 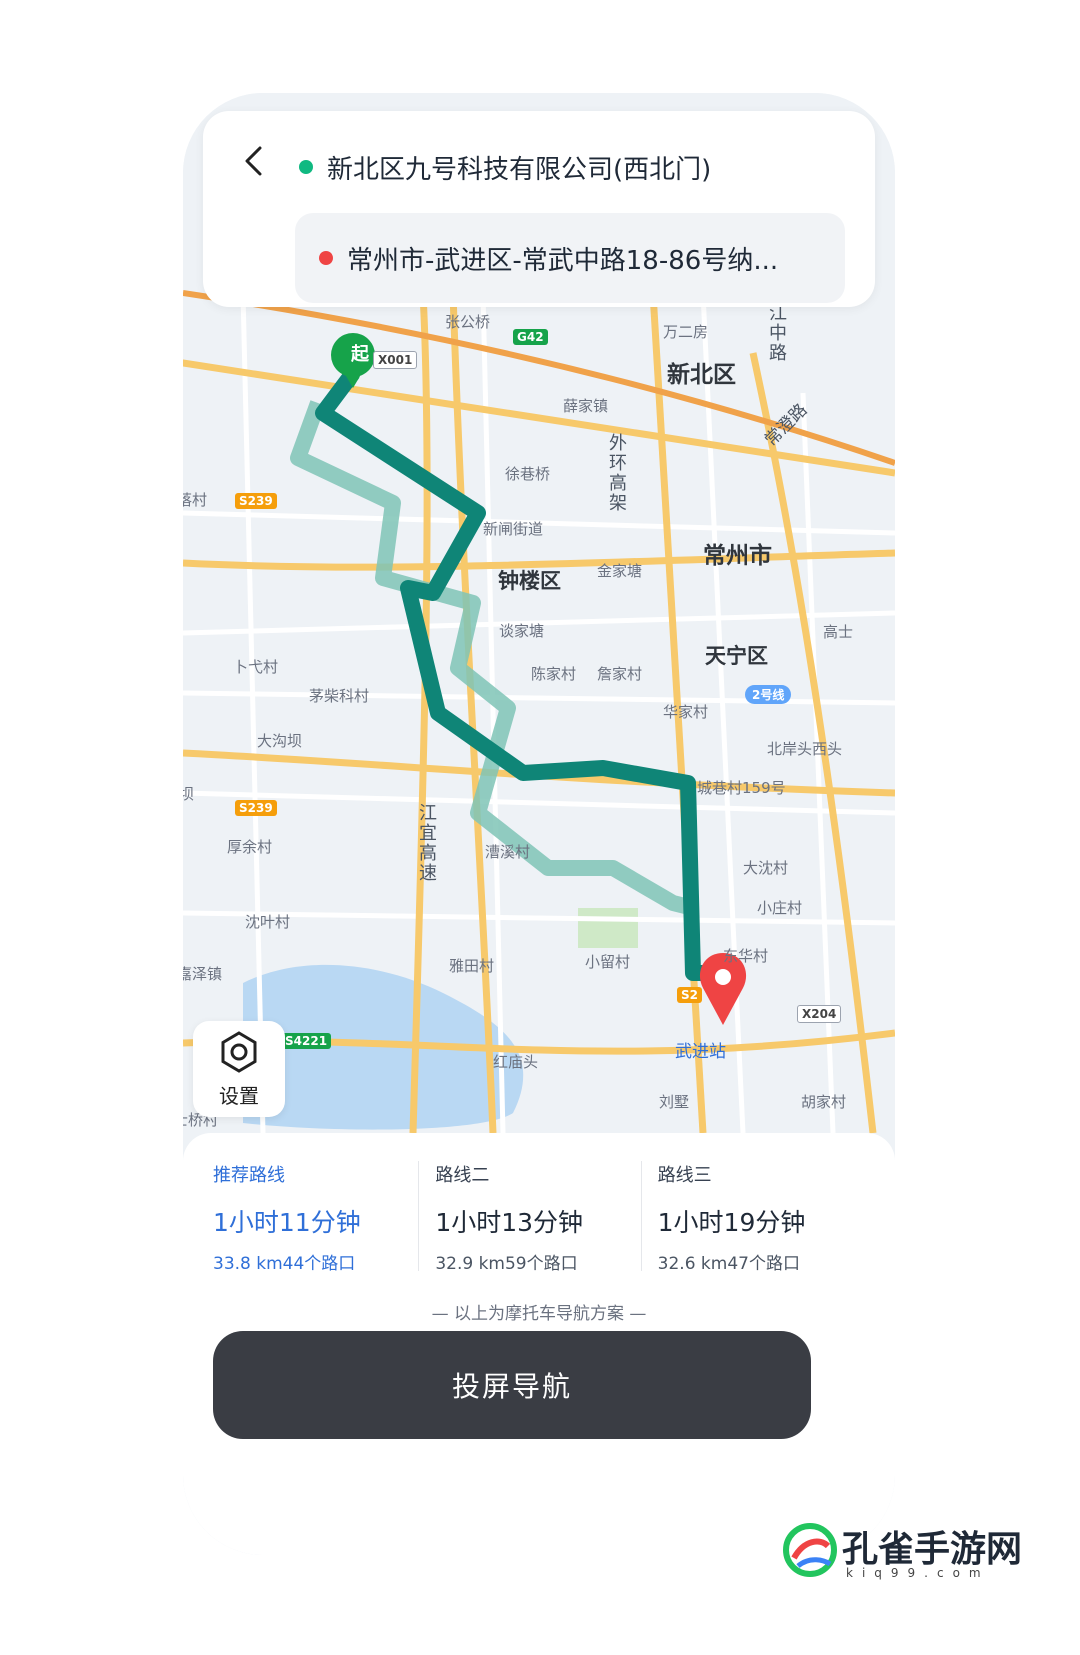 What do you see at coordinates (554, 674) in the screenshot?
I see `map-label: 陈家村` at bounding box center [554, 674].